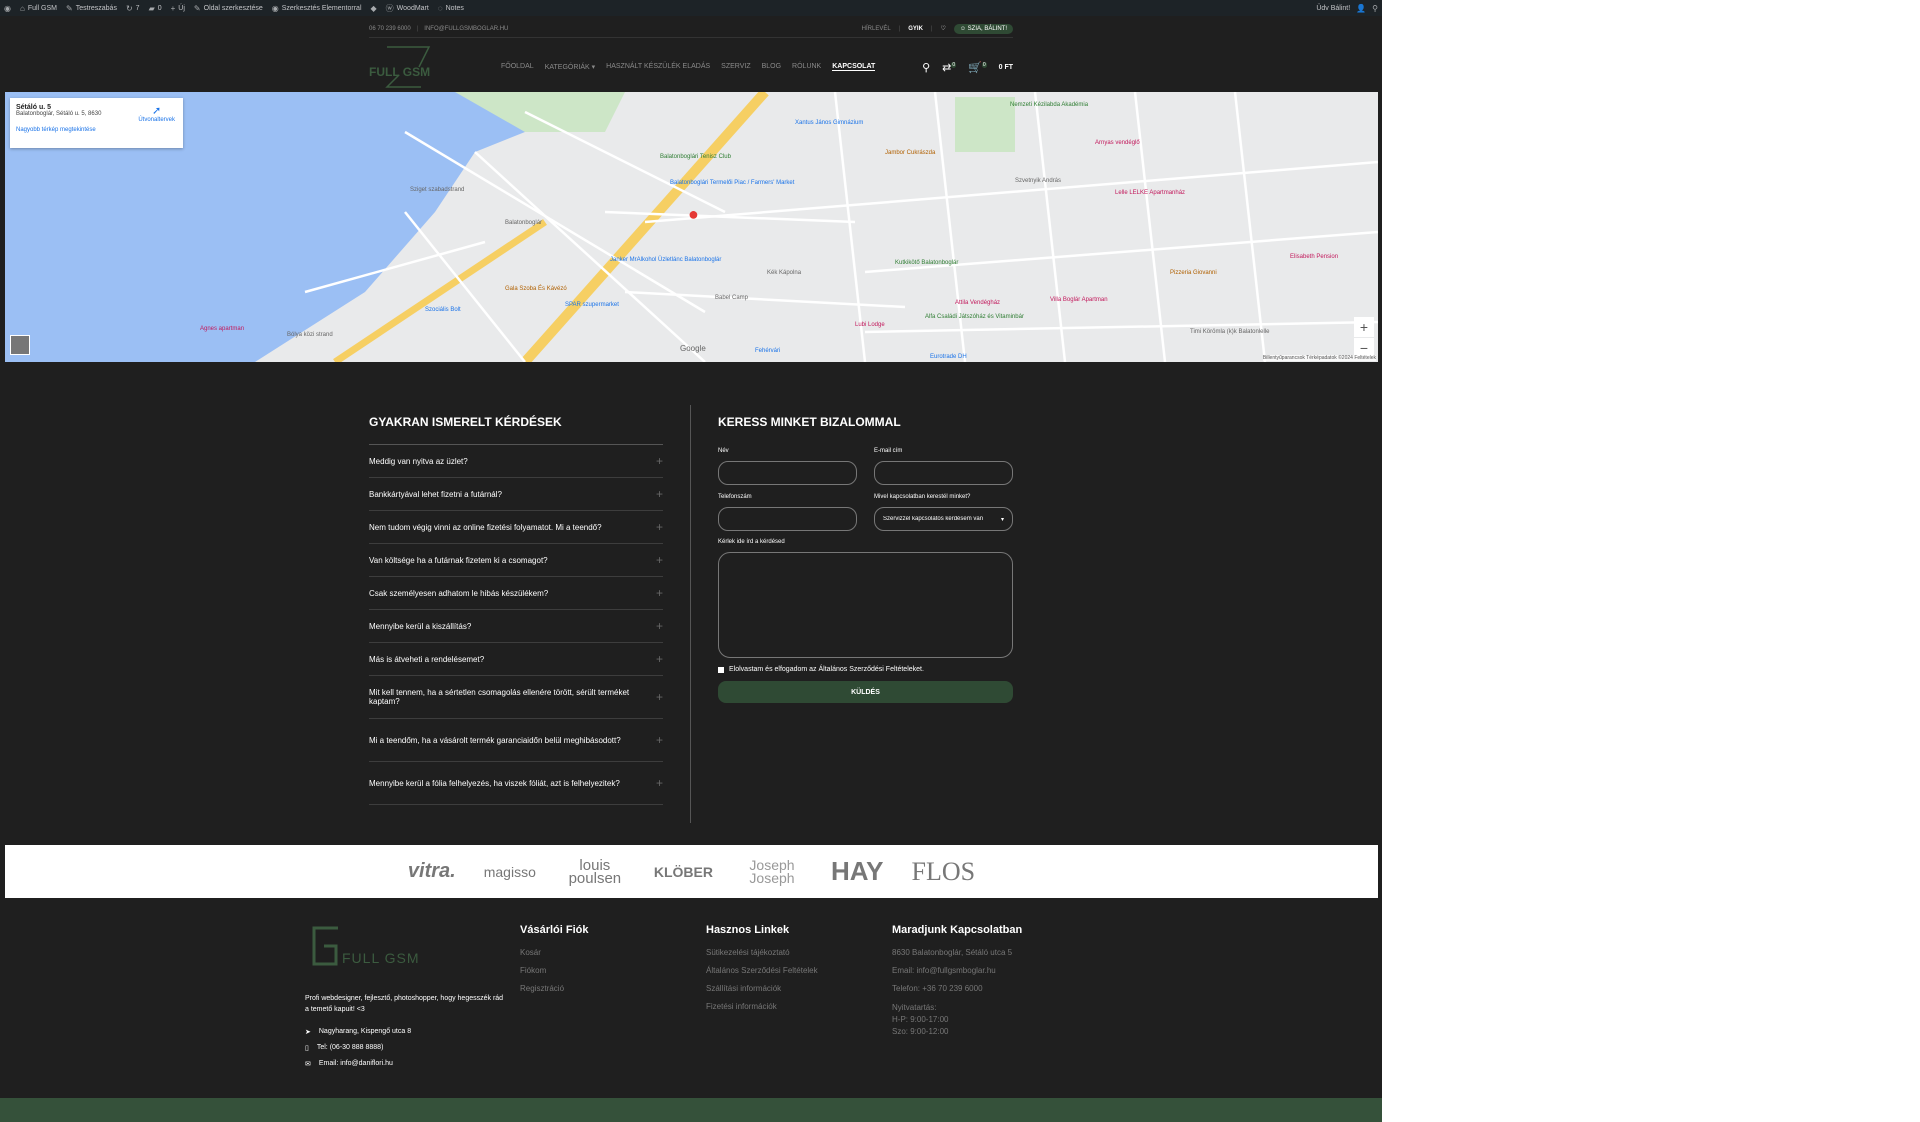 The height and width of the screenshot is (1122, 1920). I want to click on nav-about: RÓLUNK, so click(806, 67).